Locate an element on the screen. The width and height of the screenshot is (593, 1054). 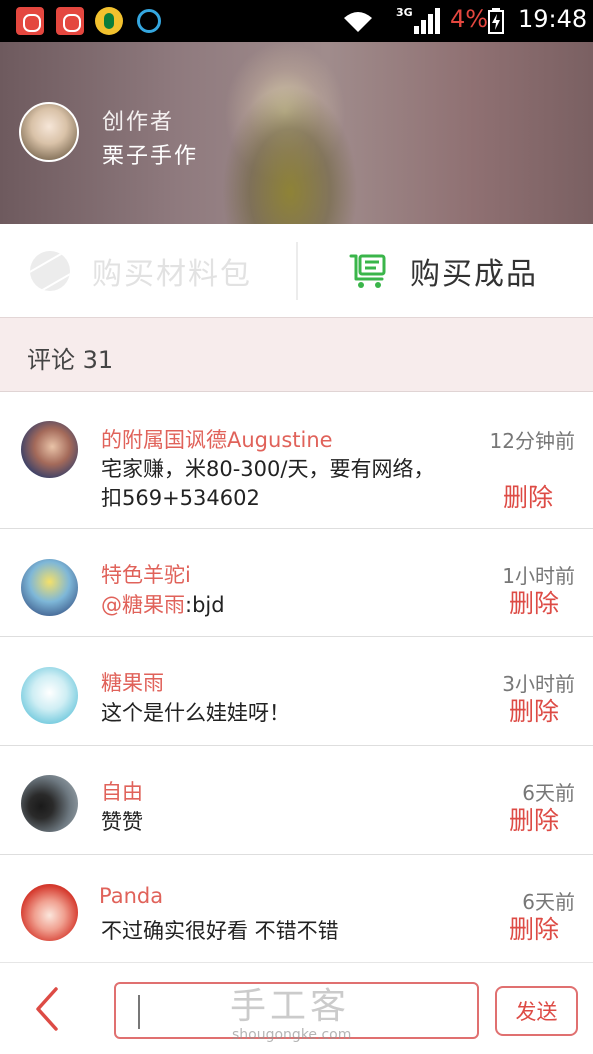
commenter-name: 的附属国讽德Augustine is located at coordinates (217, 439).